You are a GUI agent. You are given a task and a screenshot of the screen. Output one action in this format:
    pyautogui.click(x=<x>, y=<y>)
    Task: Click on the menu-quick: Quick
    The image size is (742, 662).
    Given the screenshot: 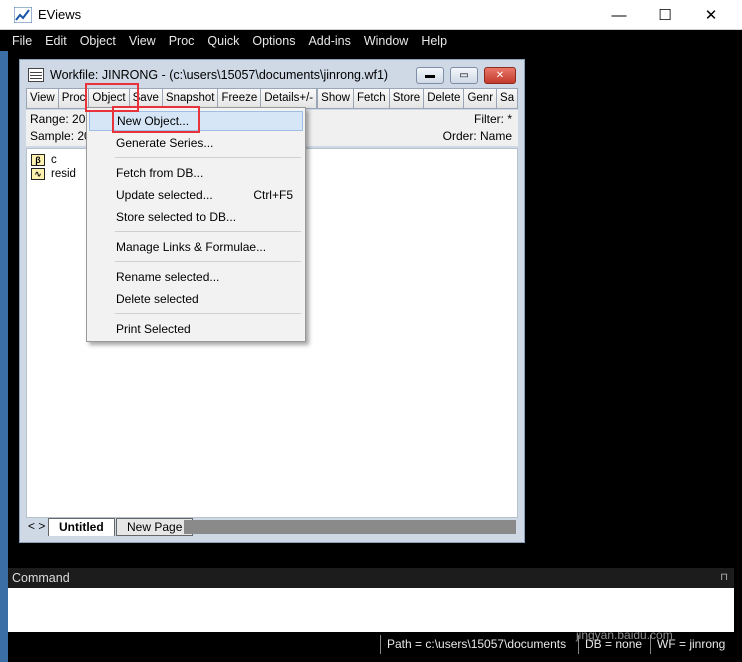 What is the action you would take?
    pyautogui.click(x=223, y=41)
    